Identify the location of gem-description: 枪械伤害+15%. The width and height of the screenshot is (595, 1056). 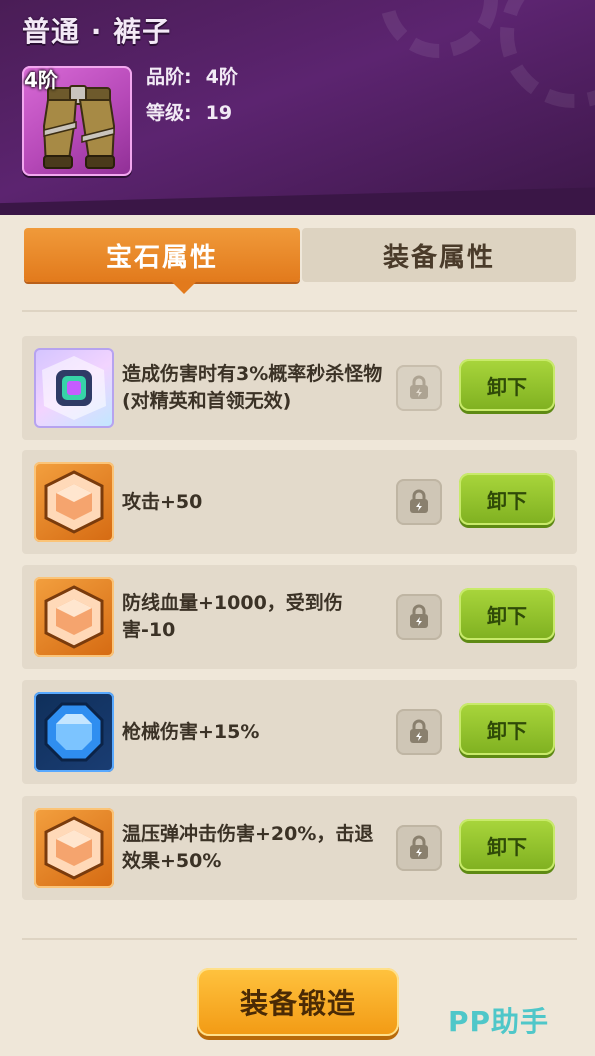
(191, 731).